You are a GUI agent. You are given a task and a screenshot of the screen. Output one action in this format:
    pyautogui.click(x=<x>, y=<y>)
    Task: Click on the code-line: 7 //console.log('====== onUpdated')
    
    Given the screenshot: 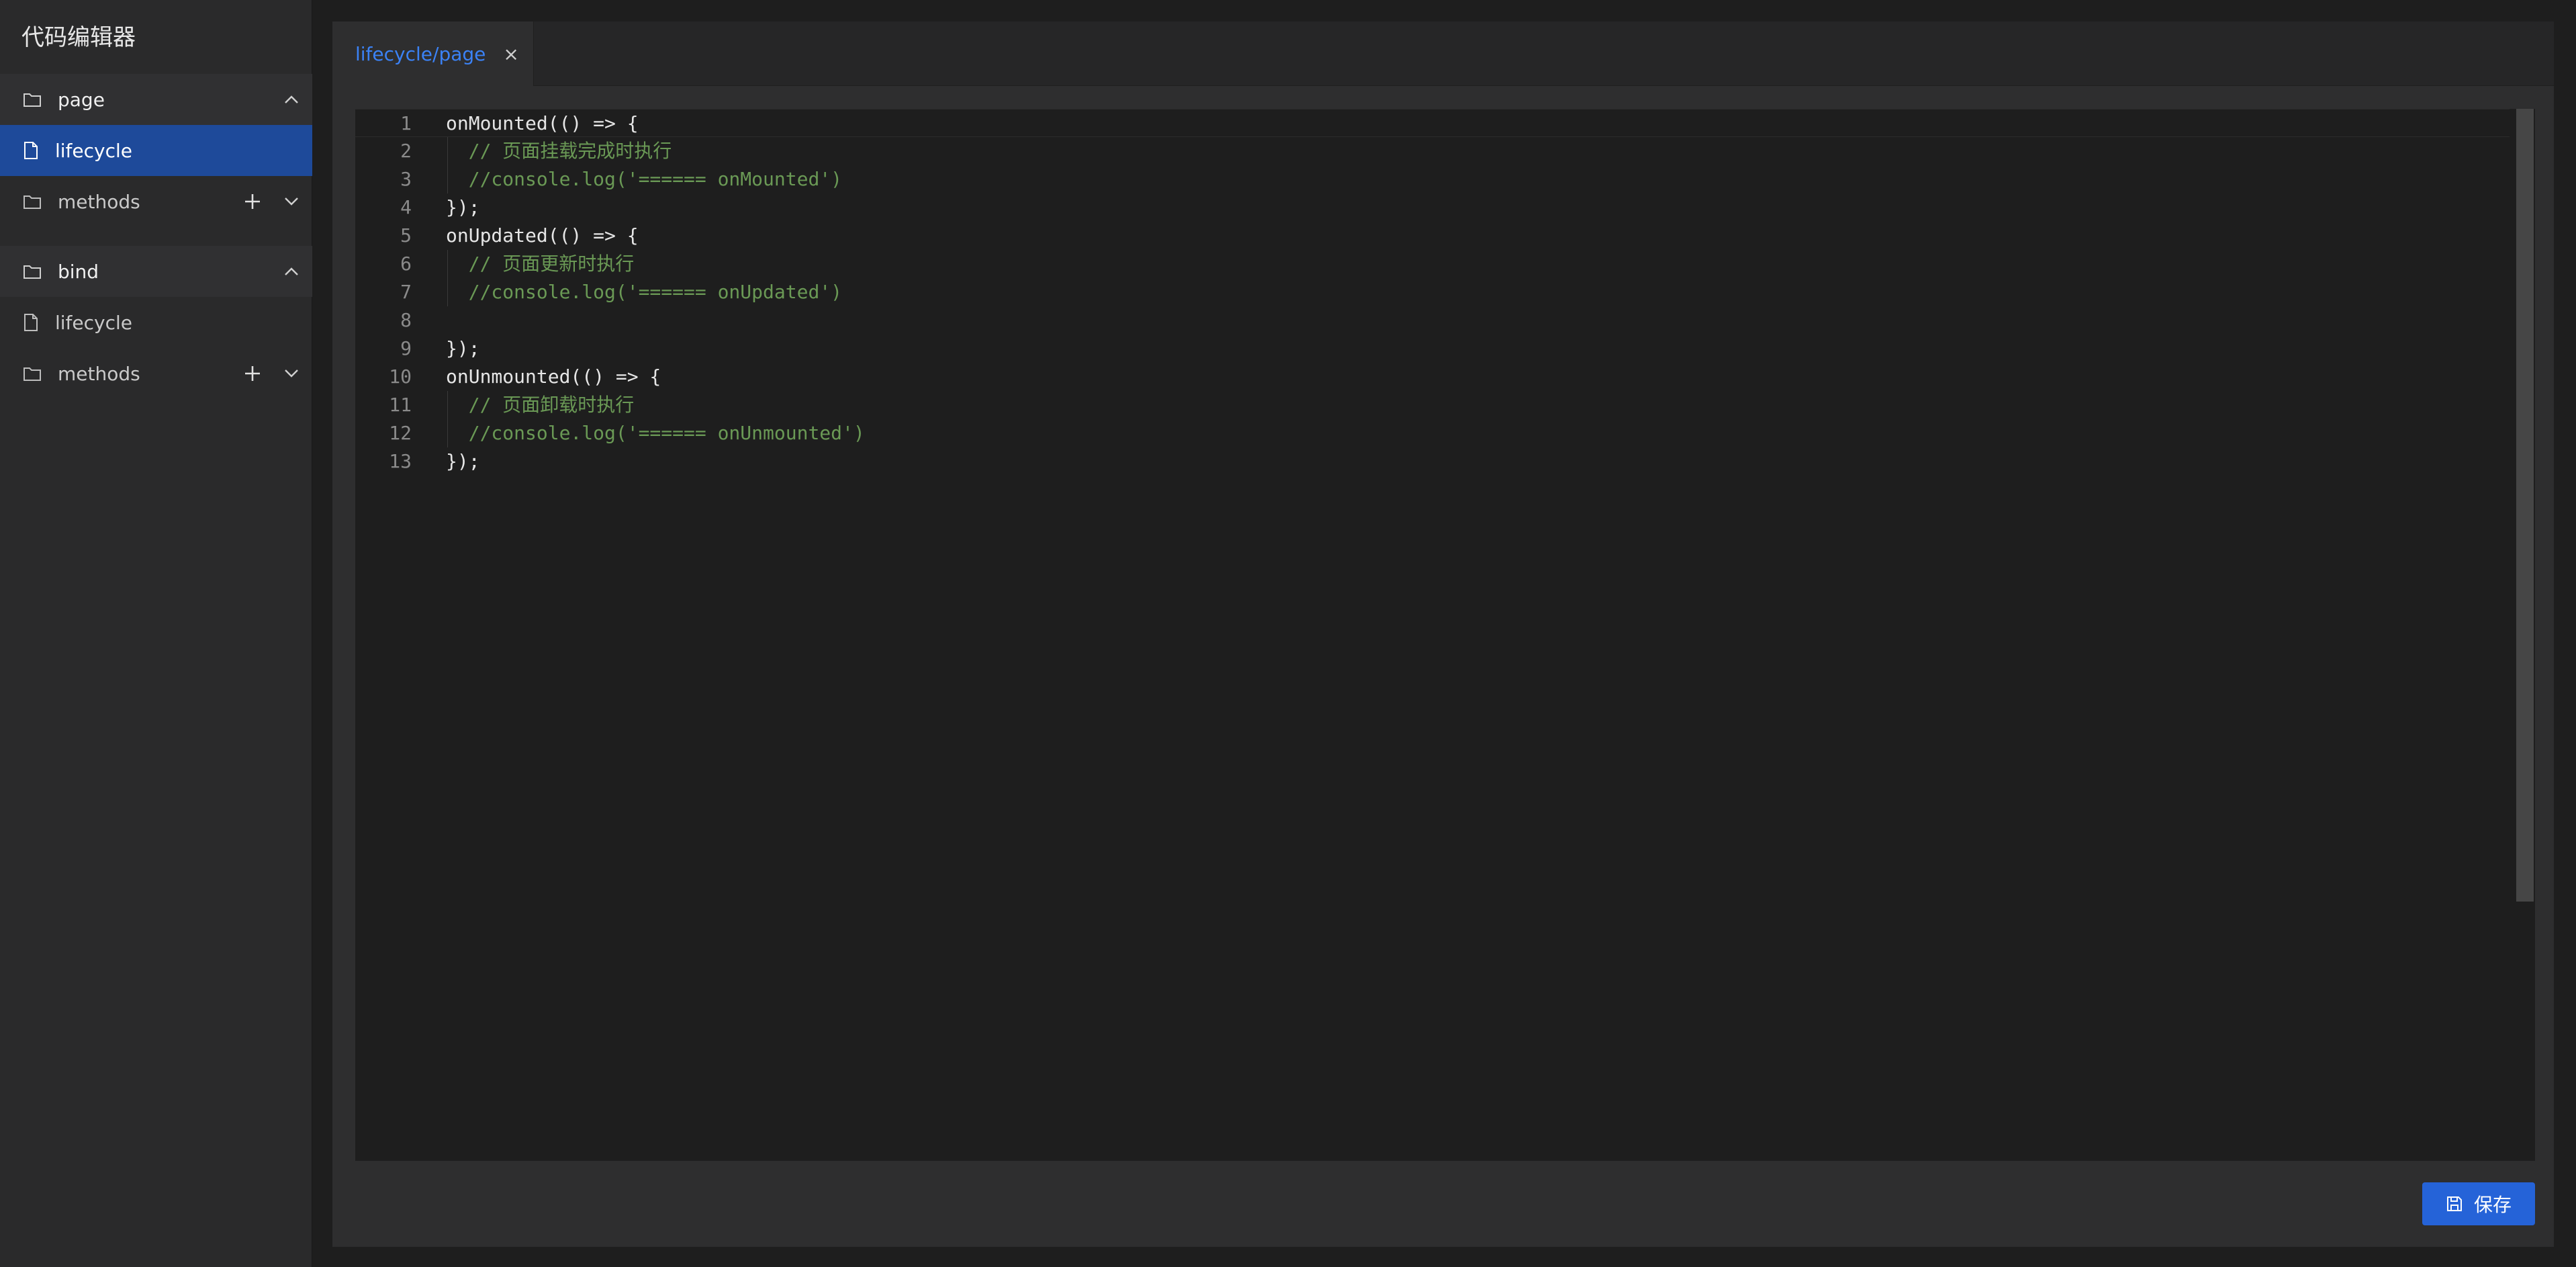 What is the action you would take?
    pyautogui.click(x=1432, y=292)
    